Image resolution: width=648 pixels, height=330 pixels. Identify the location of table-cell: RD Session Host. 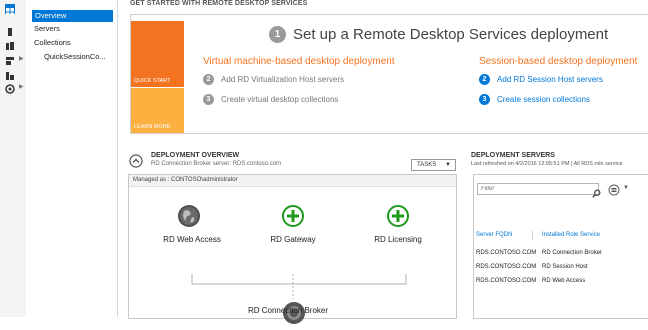
(565, 267).